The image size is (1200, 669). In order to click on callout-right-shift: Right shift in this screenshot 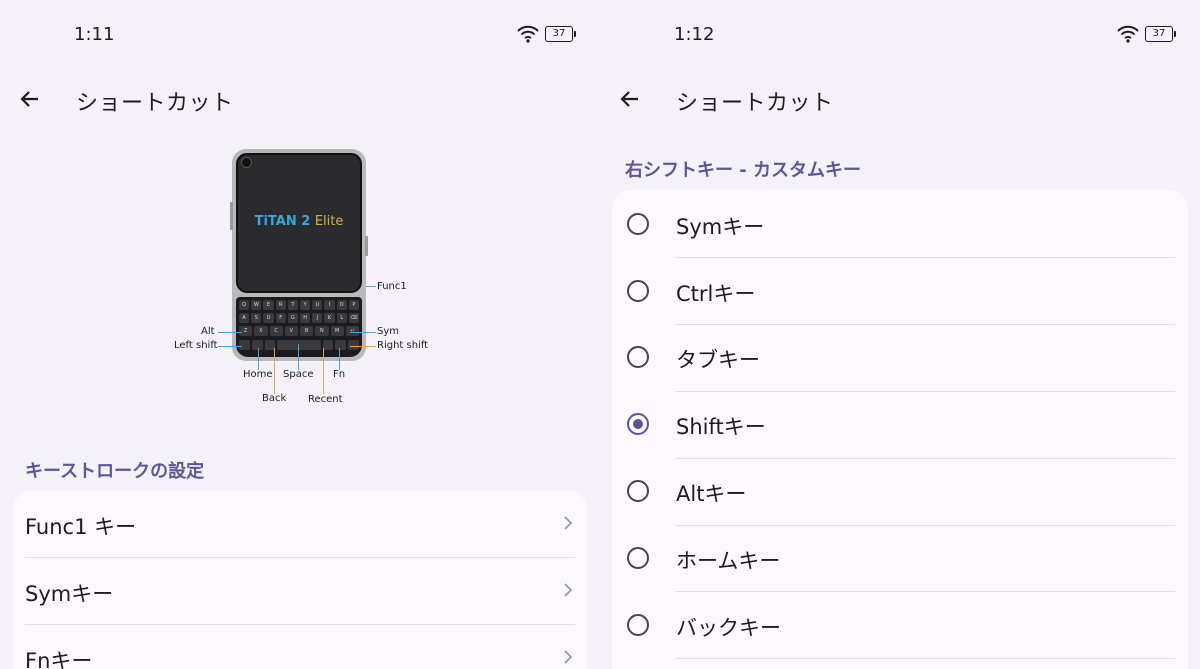, I will do `click(403, 345)`.